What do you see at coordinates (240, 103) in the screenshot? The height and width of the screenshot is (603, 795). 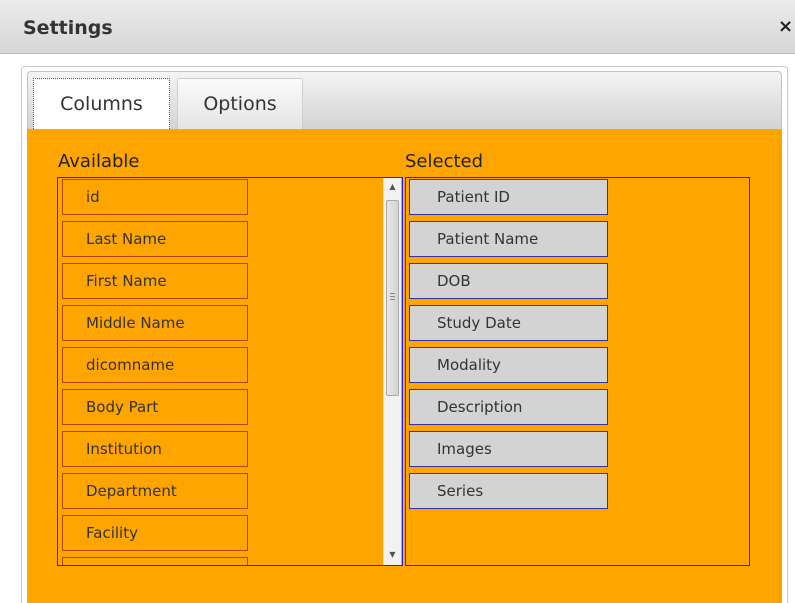 I see `tab-options: Options` at bounding box center [240, 103].